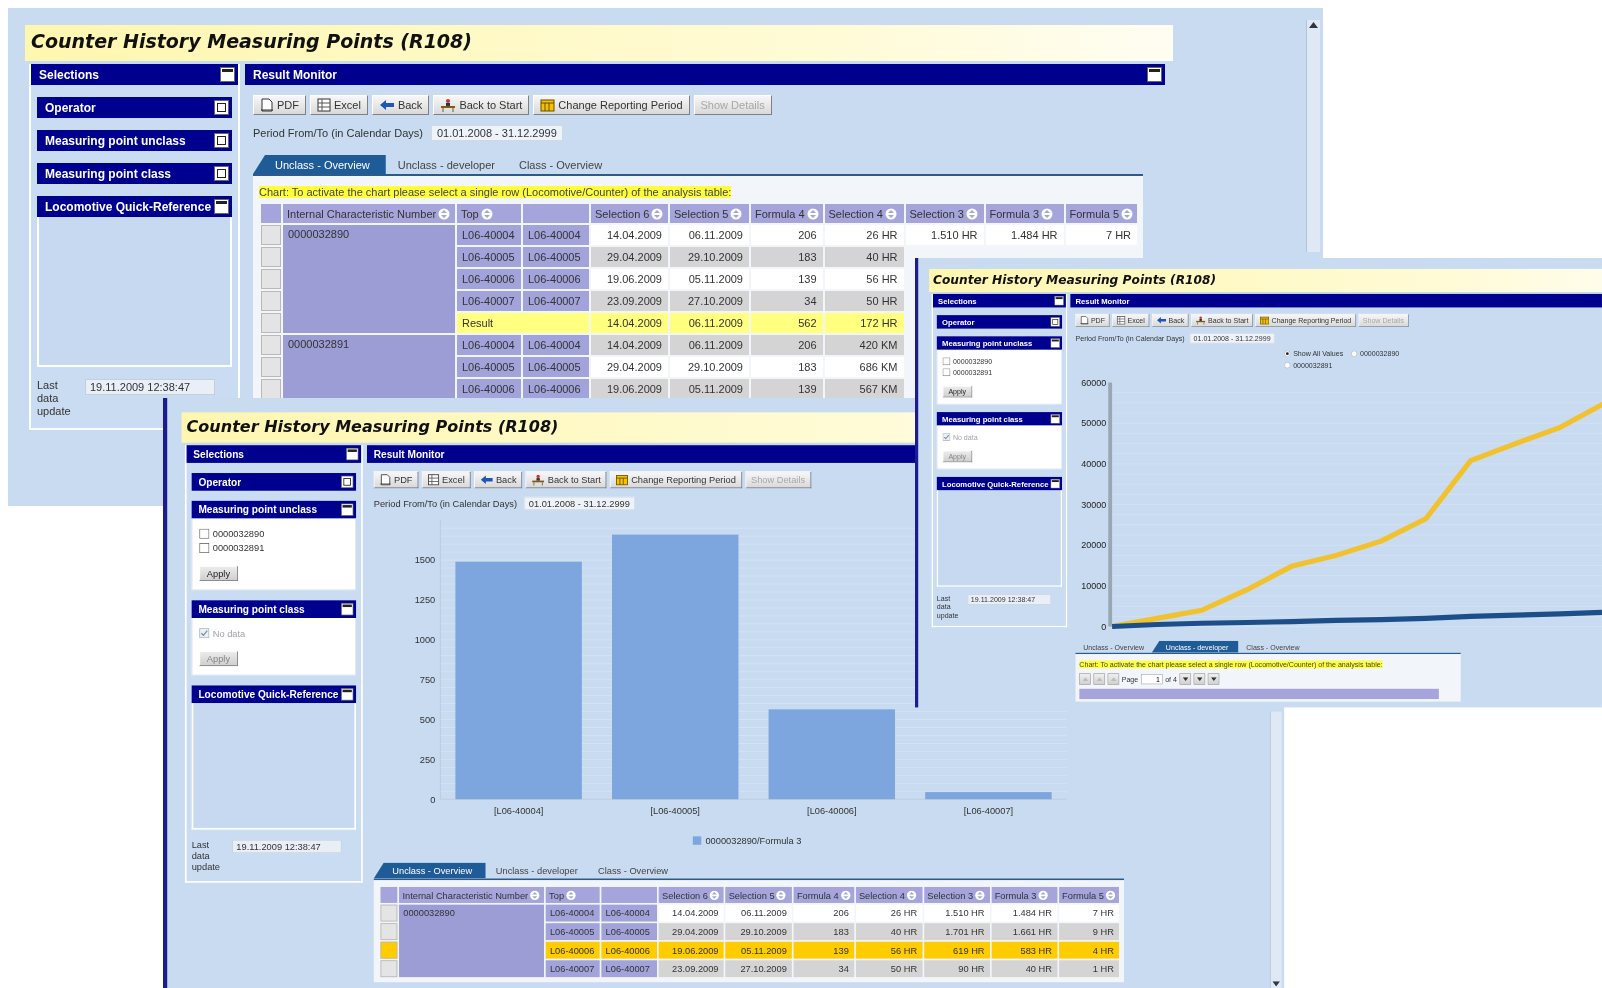 The image size is (1602, 988). I want to click on column-header: Formula 5, so click(1088, 894).